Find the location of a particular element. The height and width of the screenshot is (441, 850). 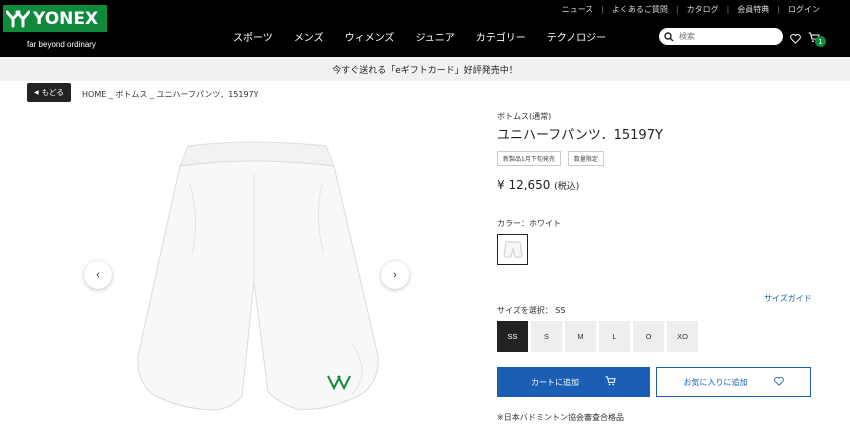

promo-banner: 今すぐ送れる「eギフトカード」好評発売中！ is located at coordinates (425, 69).